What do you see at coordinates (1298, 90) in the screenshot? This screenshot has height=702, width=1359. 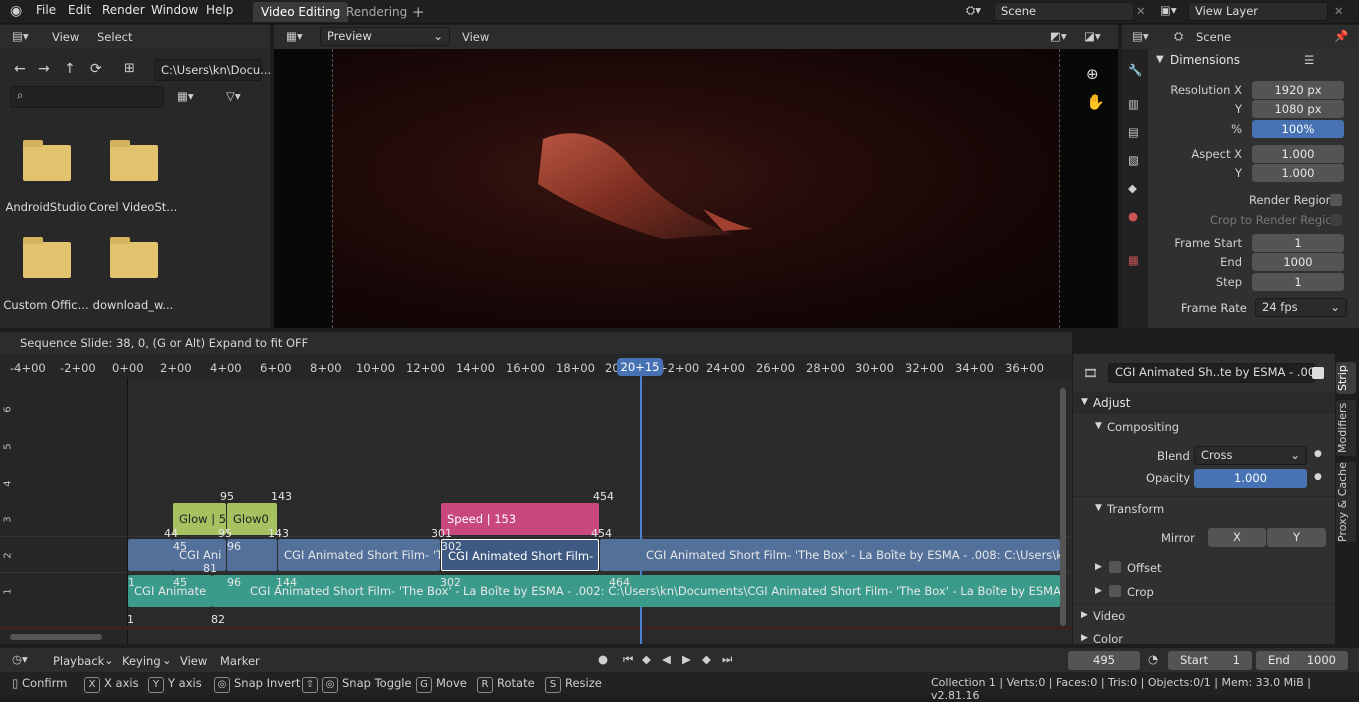 I see `resolution-x-field: 1920 px` at bounding box center [1298, 90].